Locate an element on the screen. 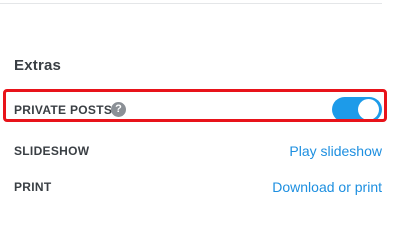 The width and height of the screenshot is (398, 242). play-slideshow-link: Play slideshow is located at coordinates (335, 151).